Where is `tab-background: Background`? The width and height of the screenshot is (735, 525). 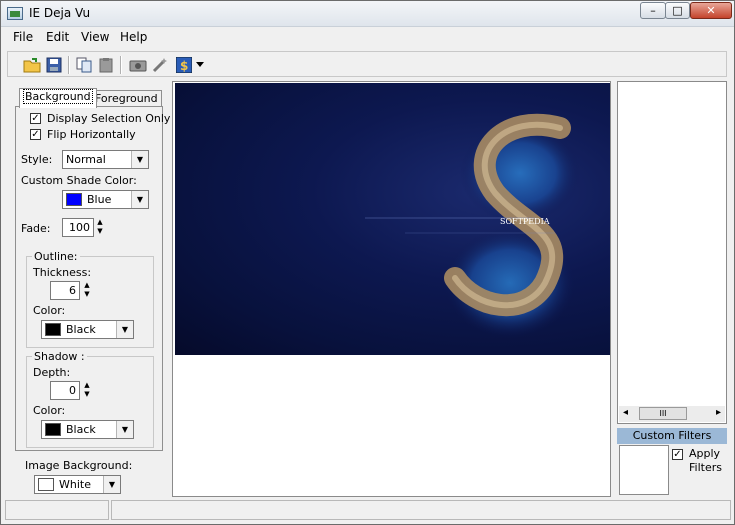 tab-background: Background is located at coordinates (58, 98).